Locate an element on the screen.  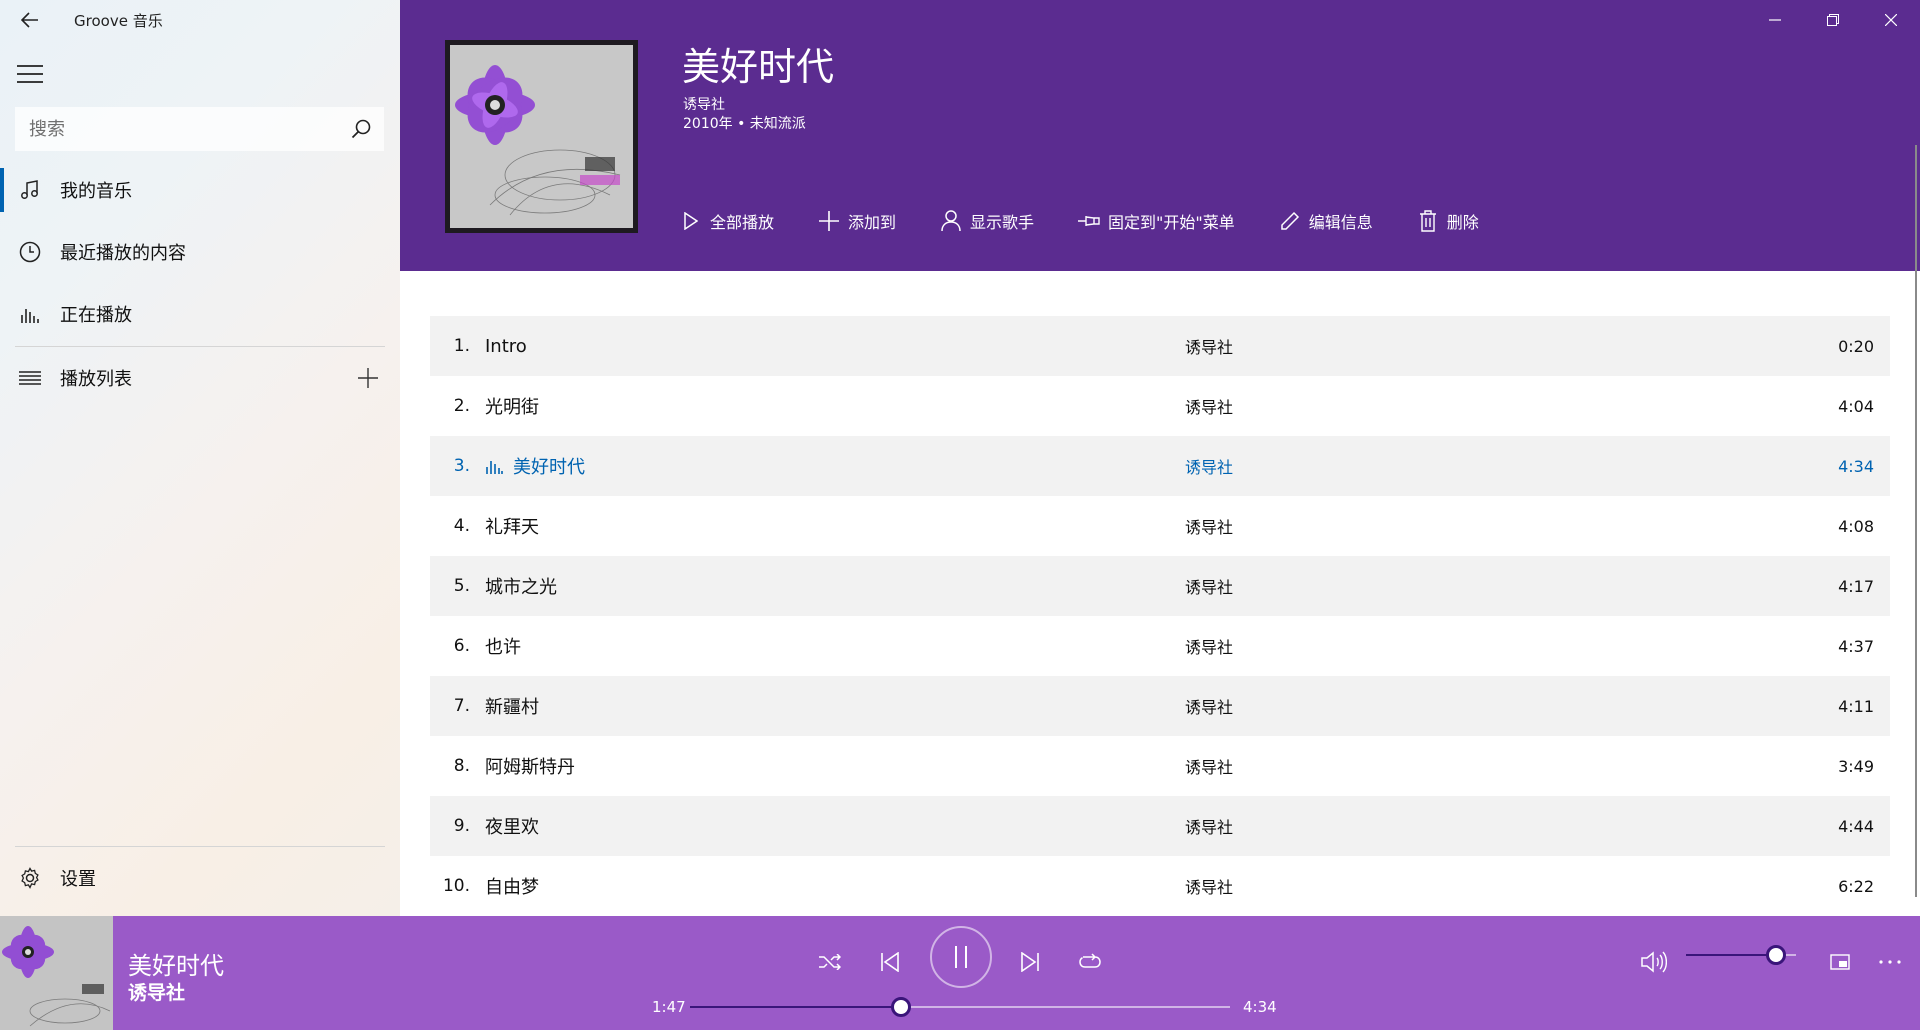
clock-icon is located at coordinates (30, 252).